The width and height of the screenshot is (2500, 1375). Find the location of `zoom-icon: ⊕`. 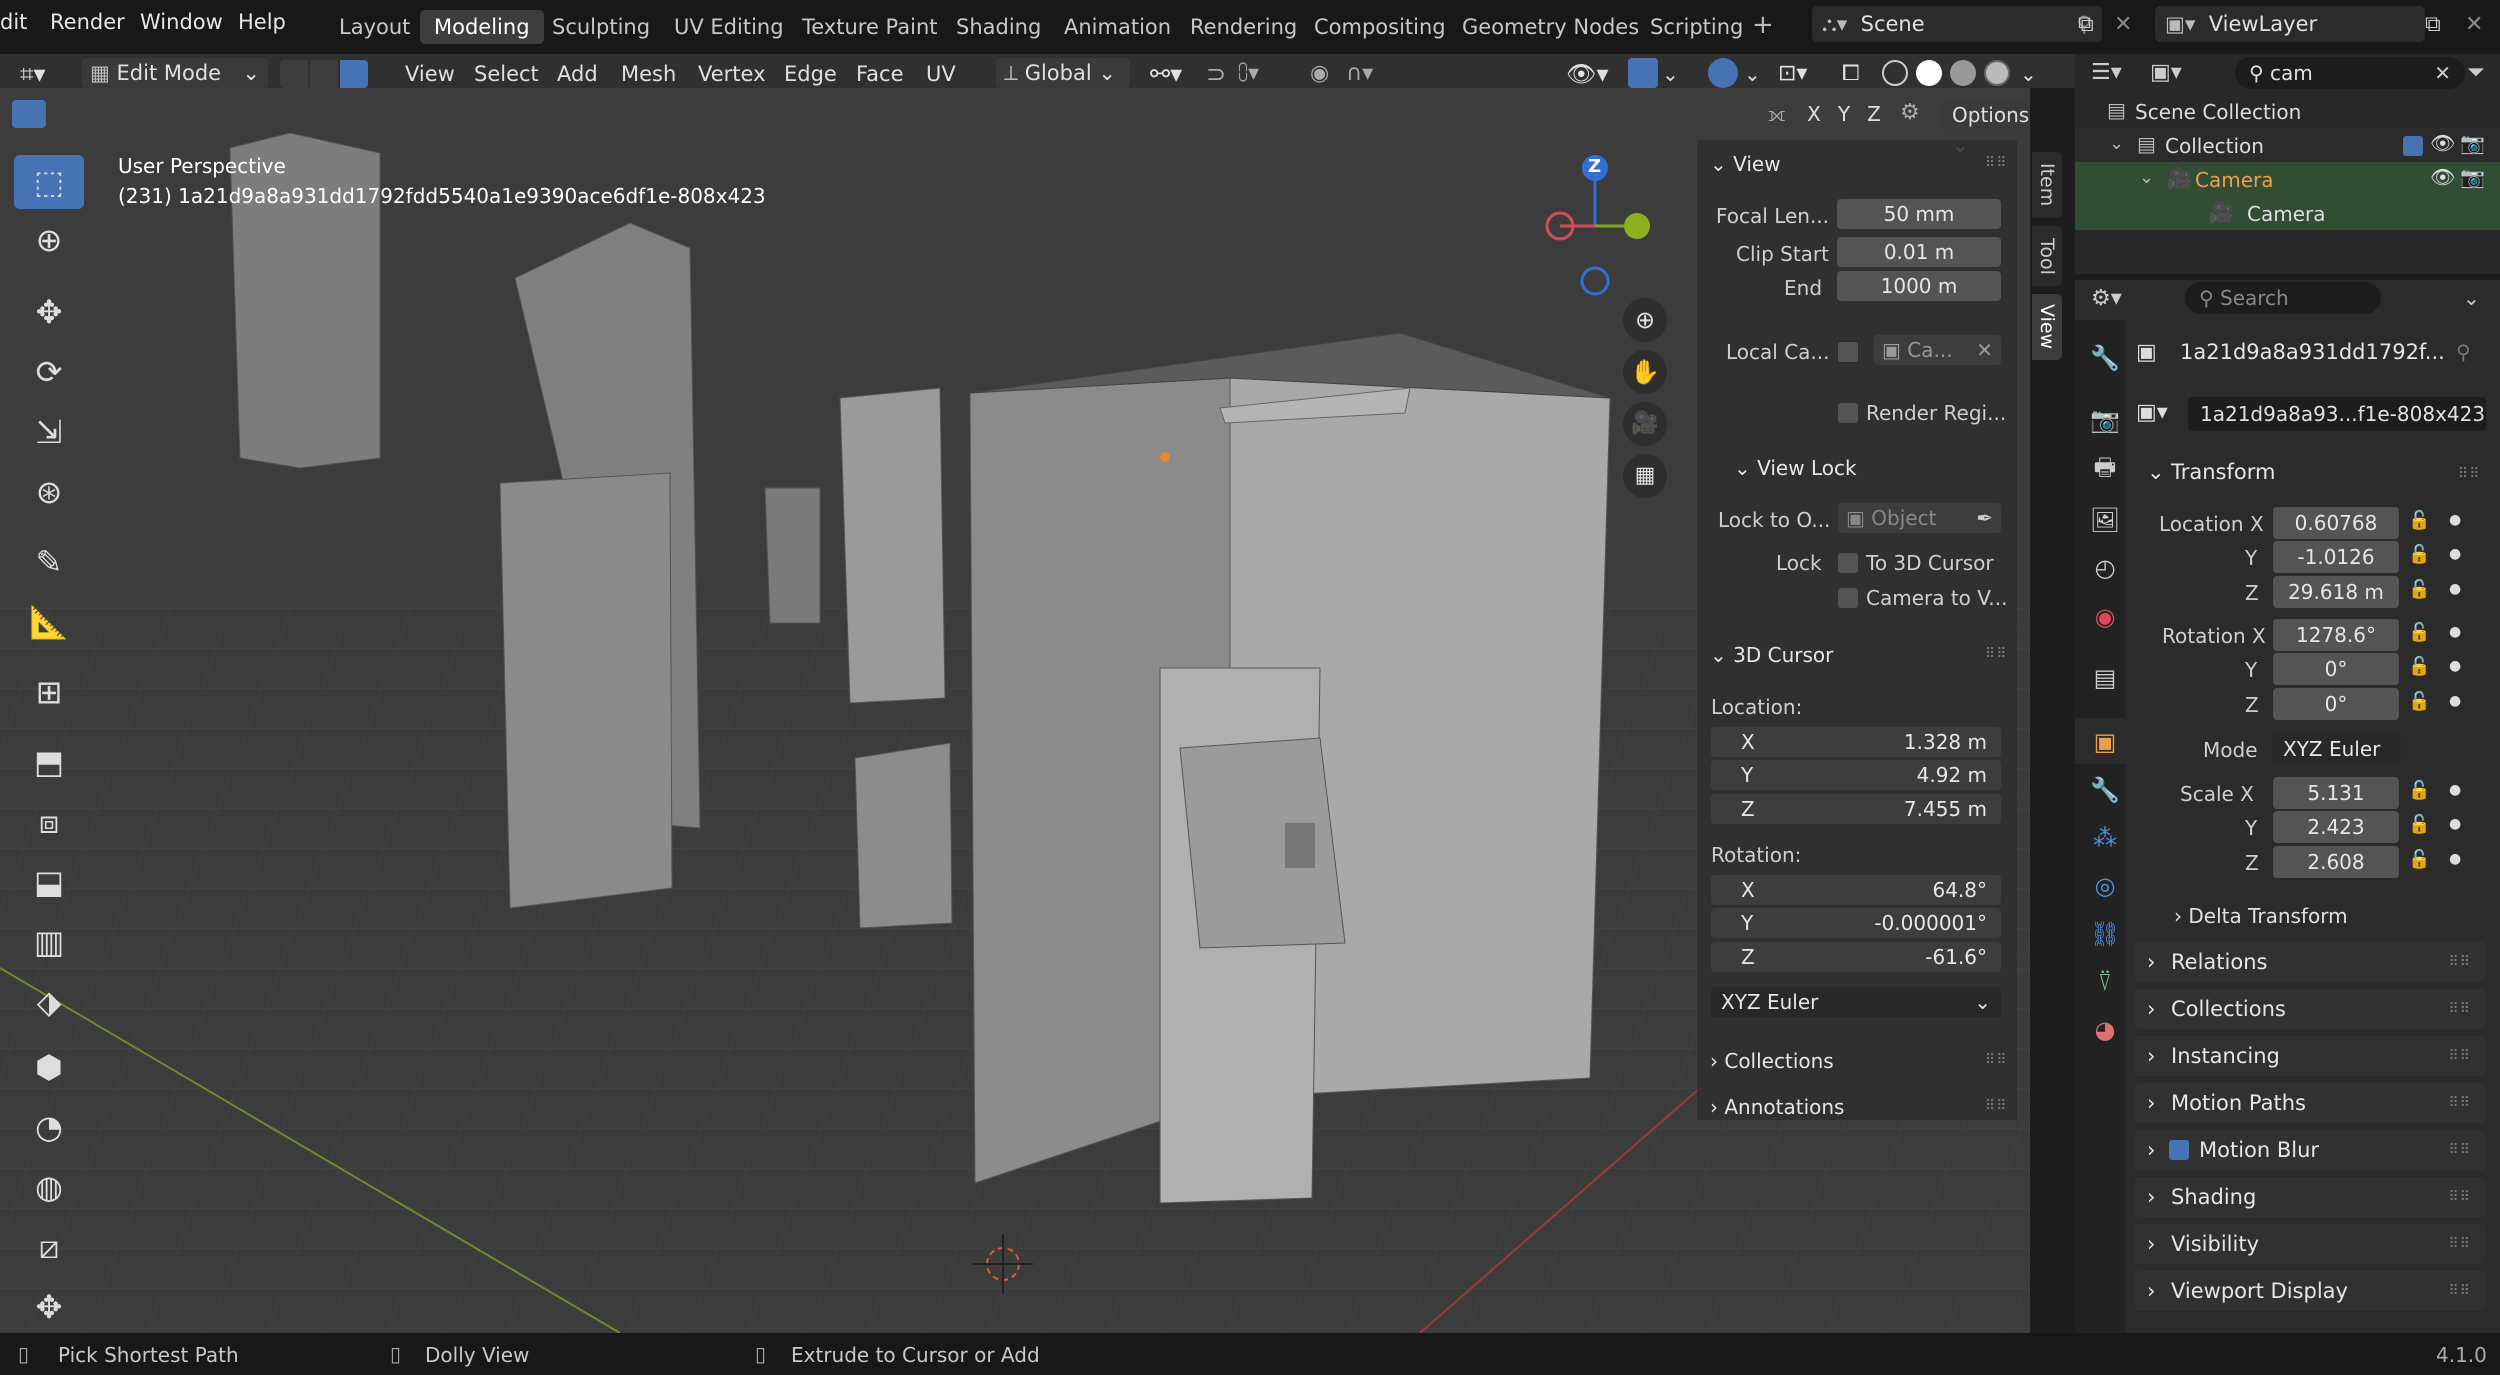

zoom-icon: ⊕ is located at coordinates (1645, 320).